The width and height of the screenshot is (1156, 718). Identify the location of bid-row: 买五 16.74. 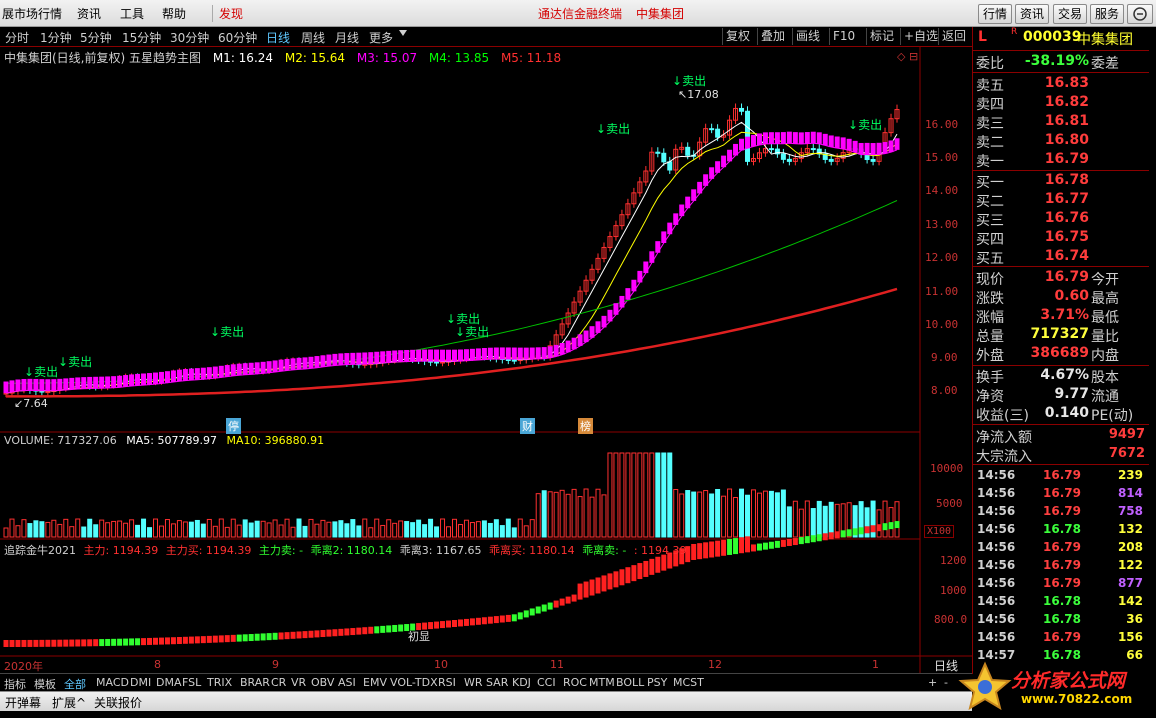
(1061, 257).